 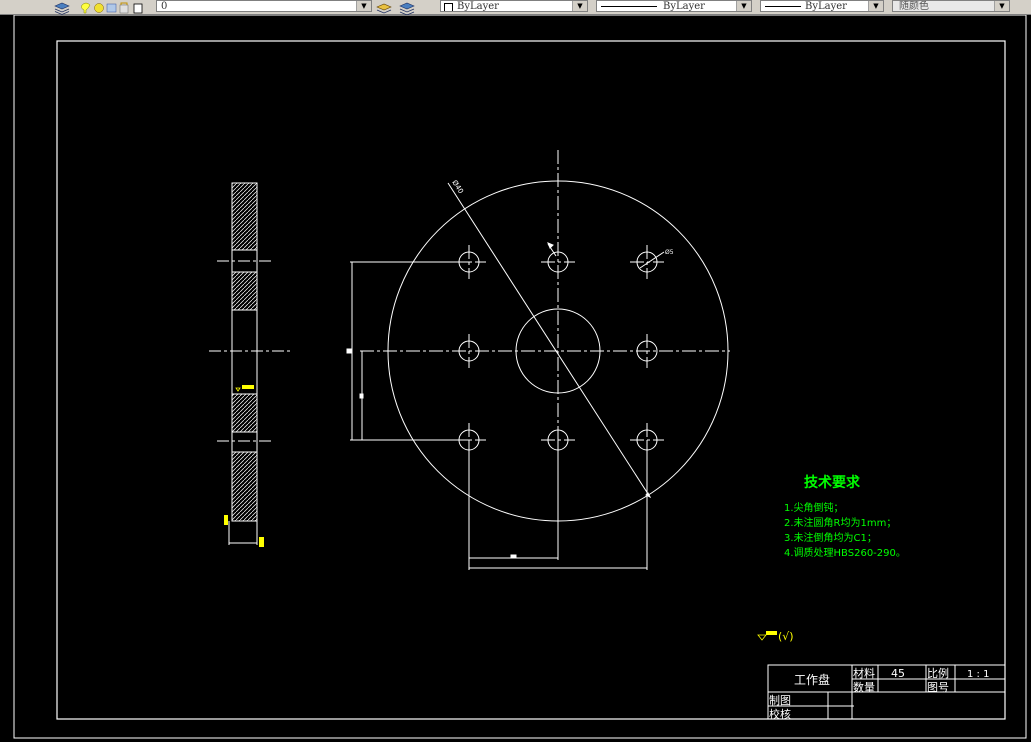 I want to click on plotstyle-dropdown-value: 随颜色, so click(x=914, y=6).